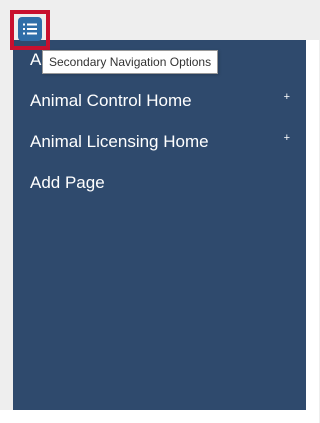 This screenshot has width=320, height=423. What do you see at coordinates (130, 62) in the screenshot?
I see `tooltip: Secondary Navigation Options` at bounding box center [130, 62].